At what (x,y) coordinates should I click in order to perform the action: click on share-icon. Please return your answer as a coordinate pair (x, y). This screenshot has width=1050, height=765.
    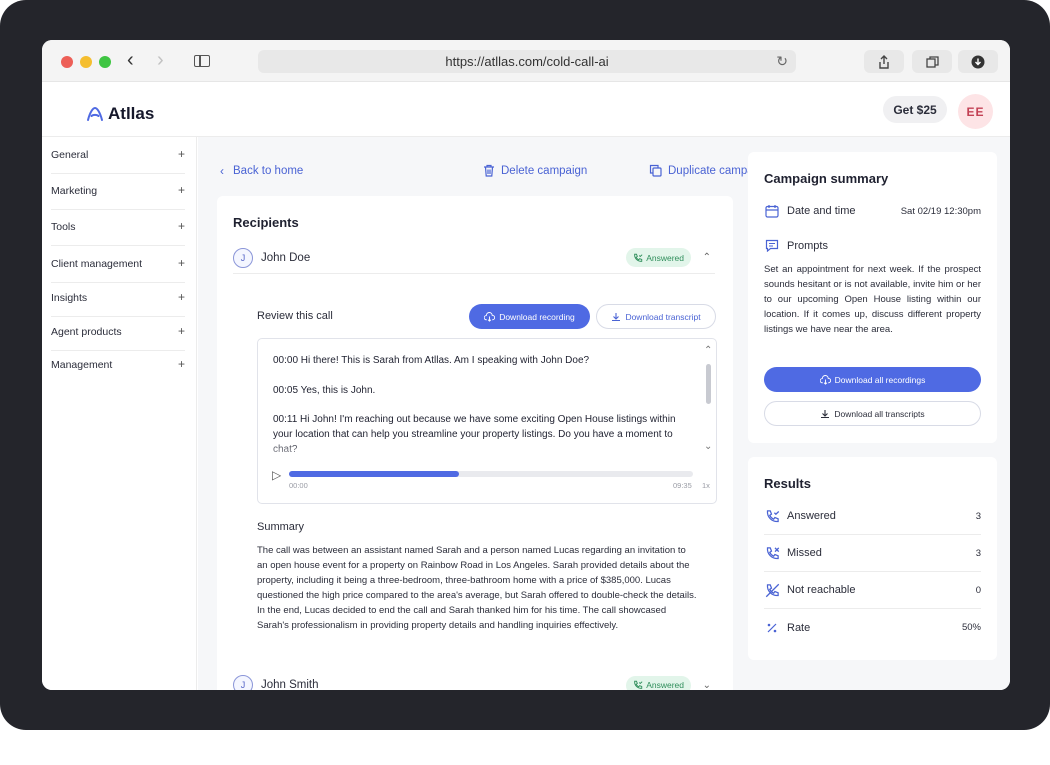
    Looking at the image, I should click on (884, 61).